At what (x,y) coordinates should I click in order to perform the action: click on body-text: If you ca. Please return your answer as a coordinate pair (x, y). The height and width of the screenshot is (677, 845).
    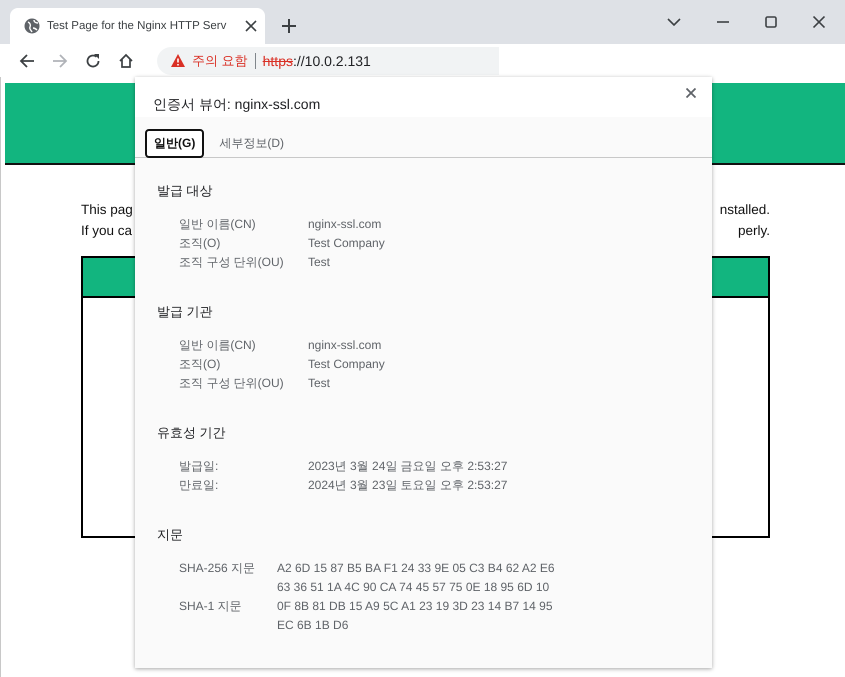
    Looking at the image, I should click on (106, 231).